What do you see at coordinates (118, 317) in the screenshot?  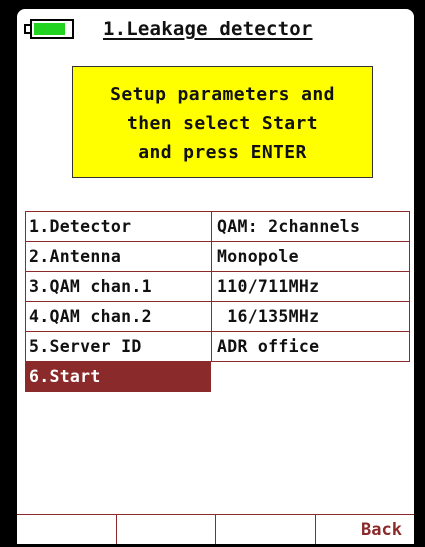 I see `param-label: 4.QAM chan.2` at bounding box center [118, 317].